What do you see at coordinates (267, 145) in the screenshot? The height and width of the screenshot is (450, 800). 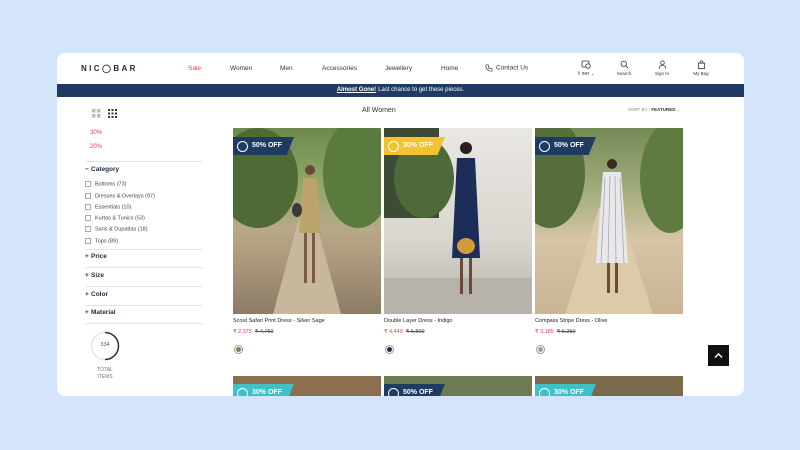 I see `discount-label: 50% OFF` at bounding box center [267, 145].